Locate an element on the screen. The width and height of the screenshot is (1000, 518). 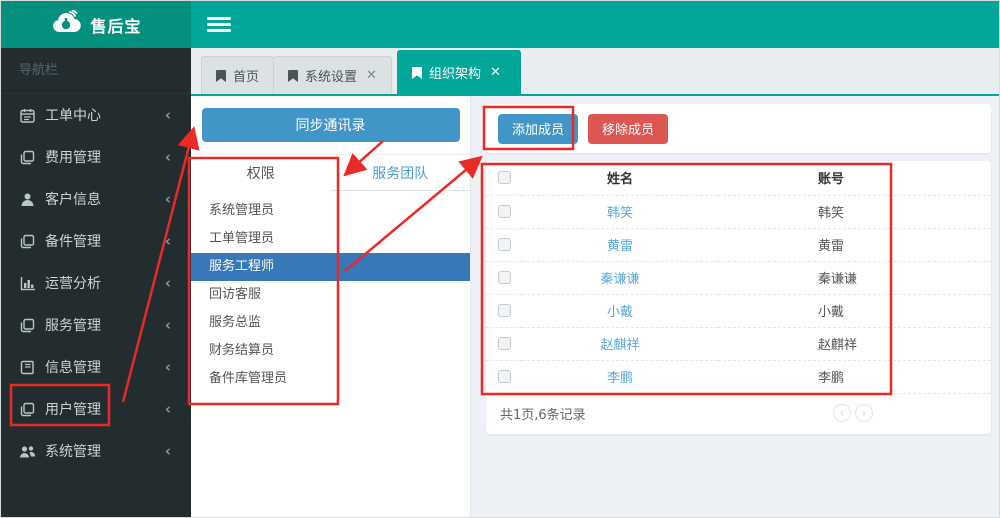
sidebar-item-label: 工单中心 is located at coordinates (73, 116).